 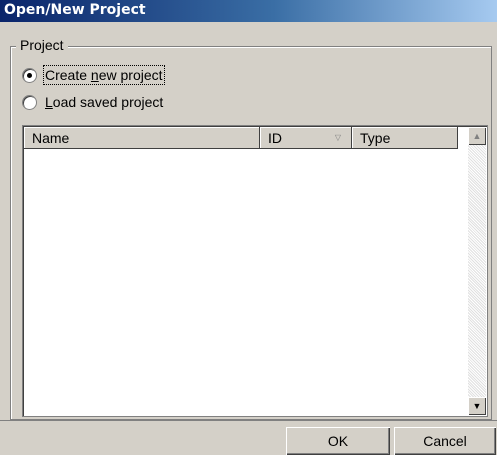 I want to click on sort-descending-icon: ▽, so click(x=337, y=137).